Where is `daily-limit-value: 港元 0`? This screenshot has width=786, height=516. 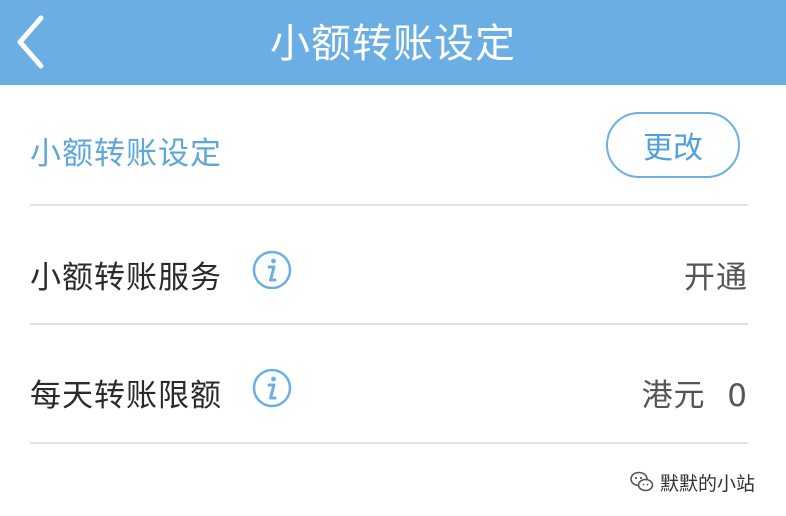 daily-limit-value: 港元 0 is located at coordinates (694, 396).